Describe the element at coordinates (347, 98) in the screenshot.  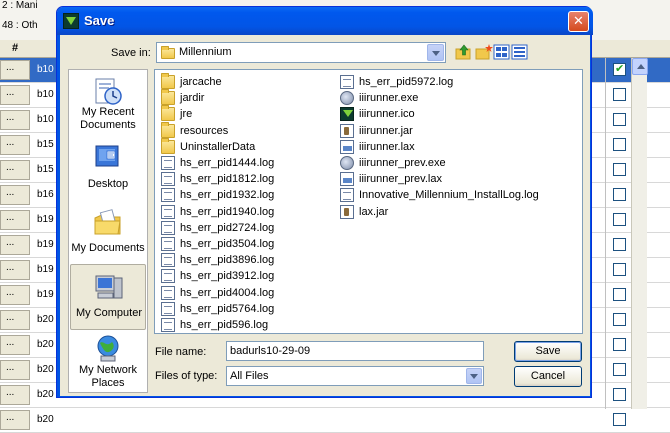
I see `exe-icon` at that location.